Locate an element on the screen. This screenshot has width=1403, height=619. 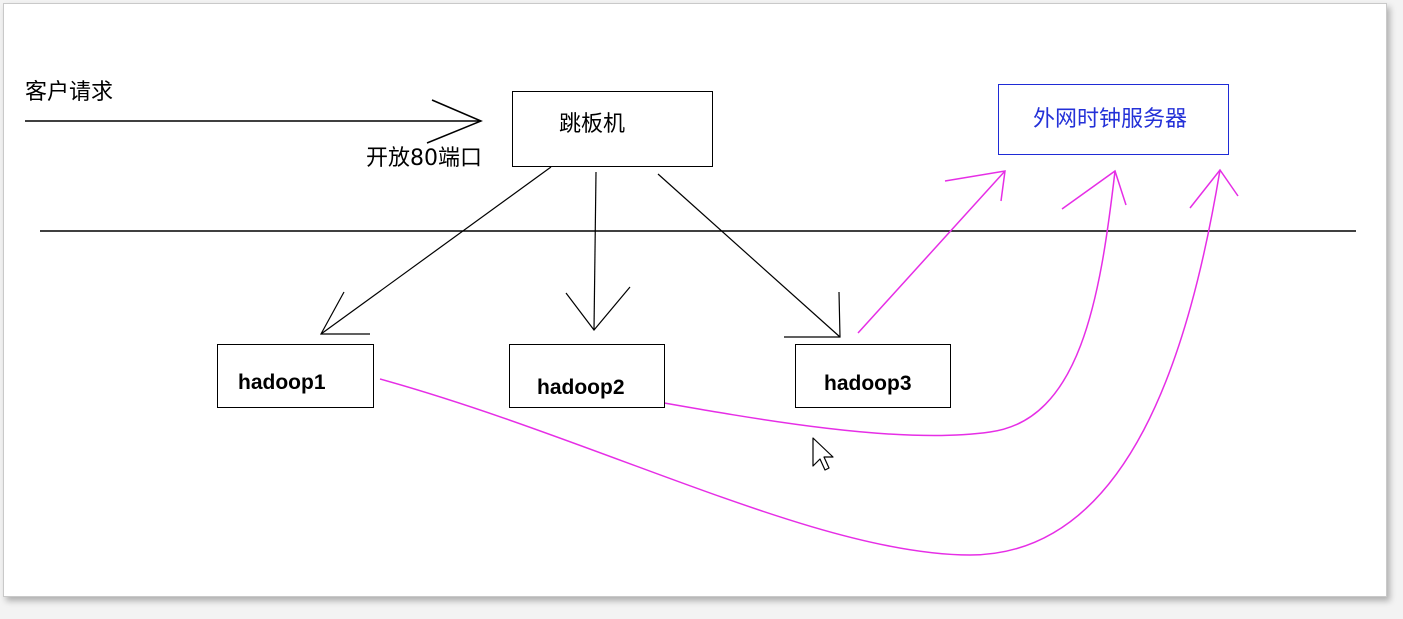
mouse-cursor-icon is located at coordinates (823, 454).